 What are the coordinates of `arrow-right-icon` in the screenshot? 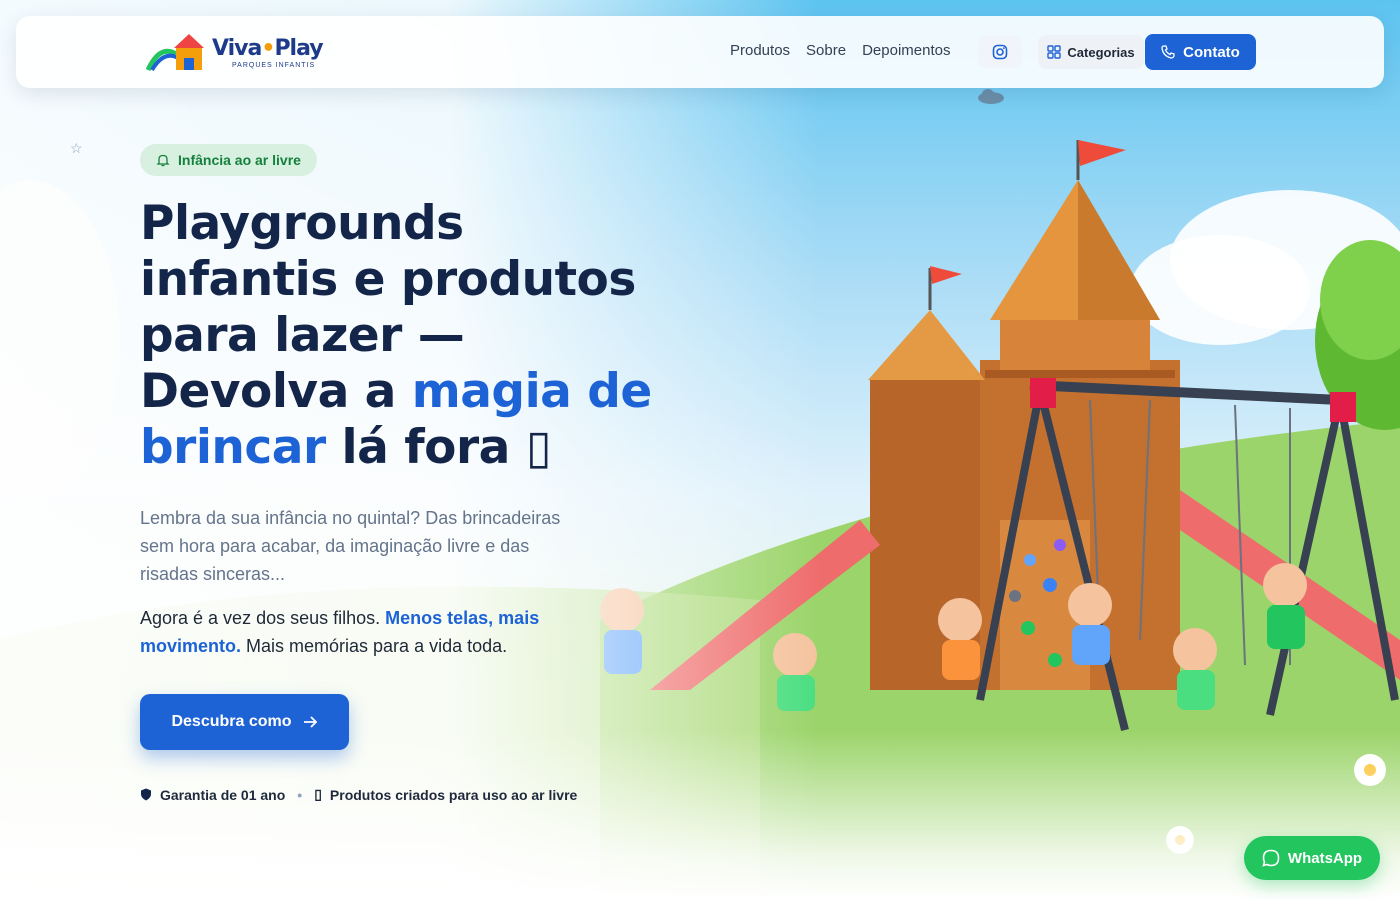 It's located at (310, 722).